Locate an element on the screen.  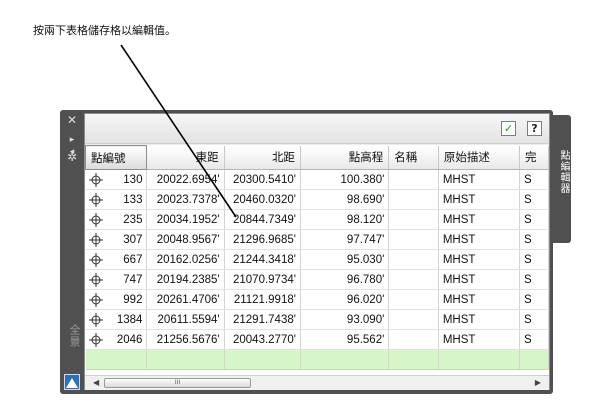
column-header-name: 名稱 is located at coordinates (413, 157).